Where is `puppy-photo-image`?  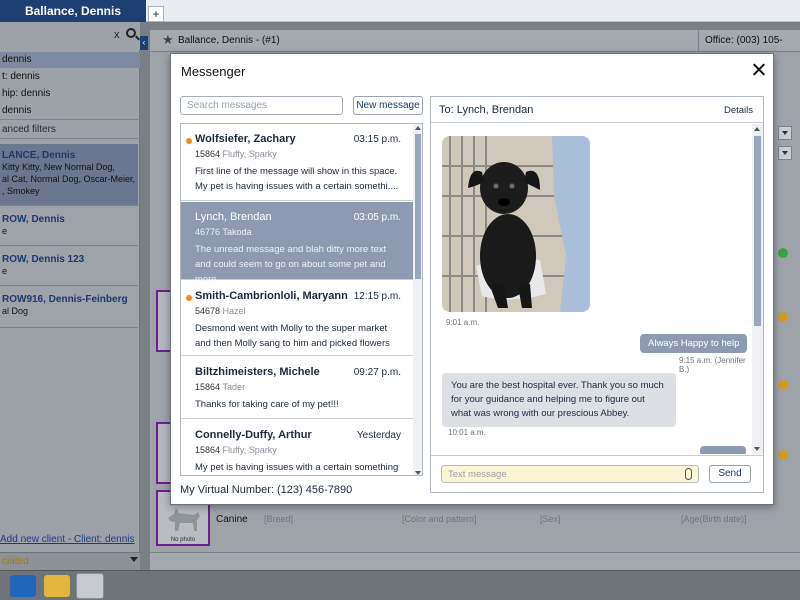
puppy-photo-image is located at coordinates (516, 224).